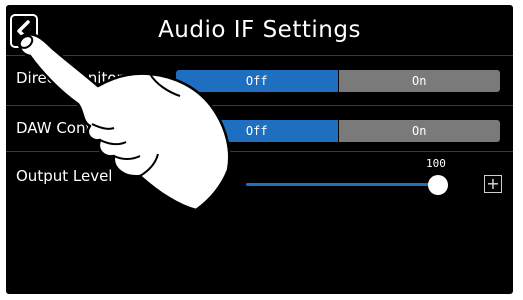  What do you see at coordinates (69, 78) in the screenshot?
I see `direct-monitor-label: Direct Monitor` at bounding box center [69, 78].